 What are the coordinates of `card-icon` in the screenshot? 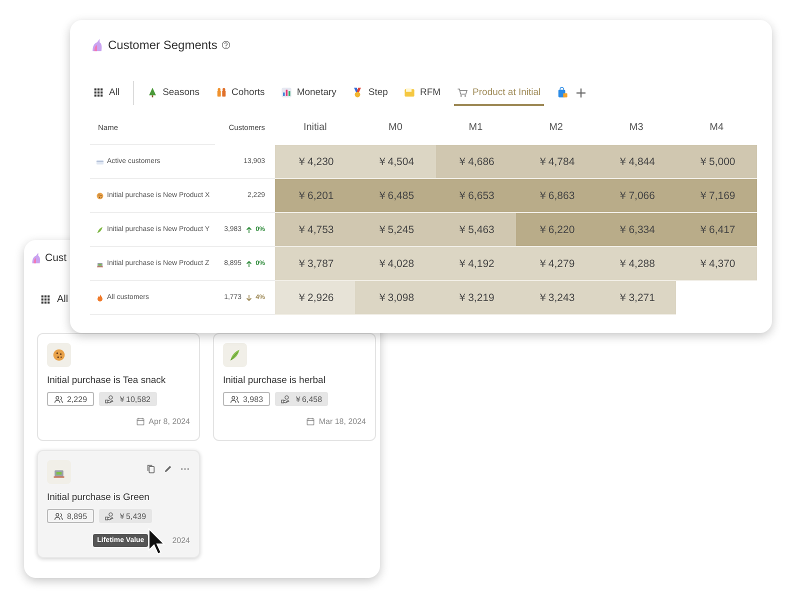 It's located at (100, 162).